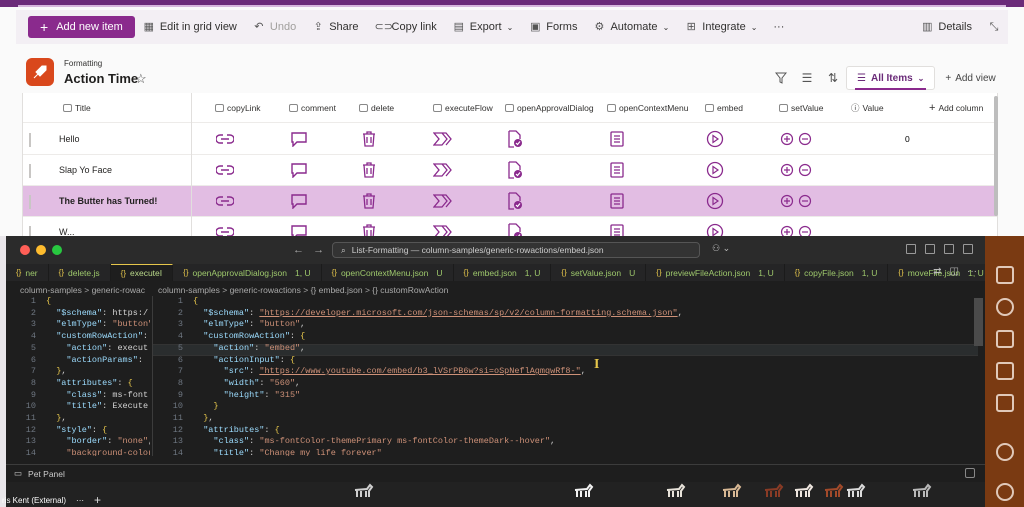  I want to click on row-title: Hello, so click(69, 139).